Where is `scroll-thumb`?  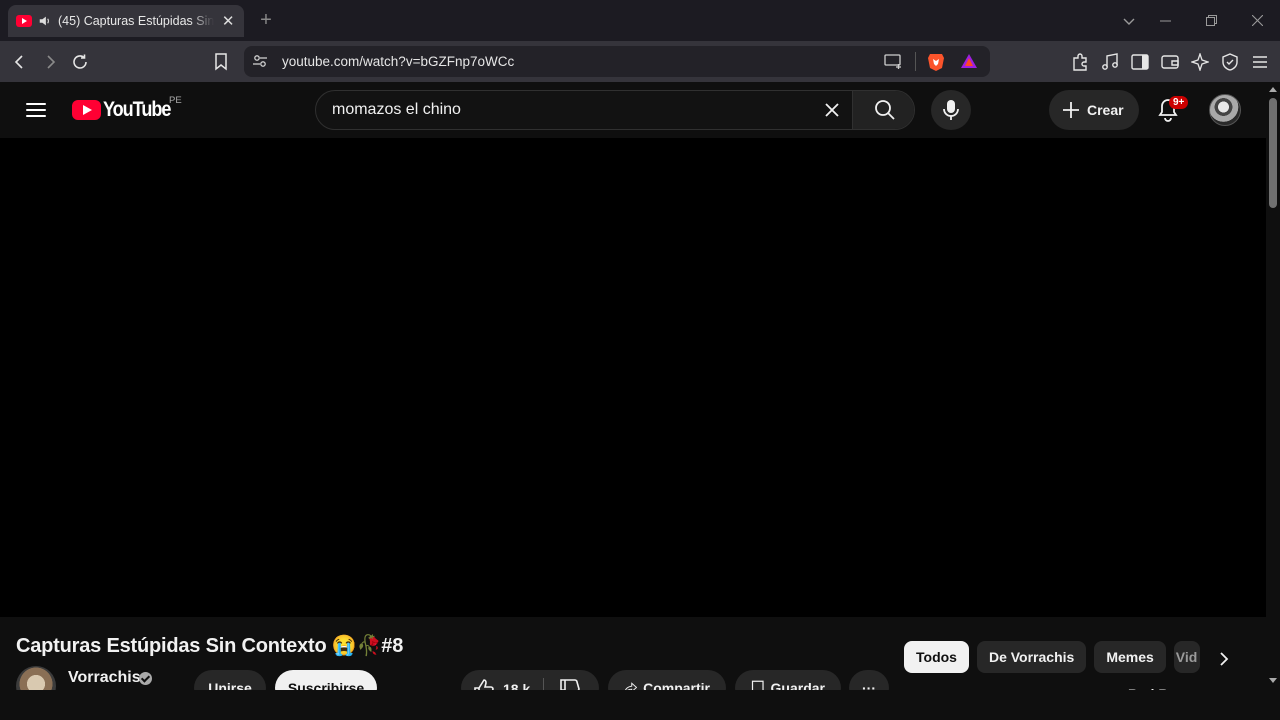 scroll-thumb is located at coordinates (1273, 153).